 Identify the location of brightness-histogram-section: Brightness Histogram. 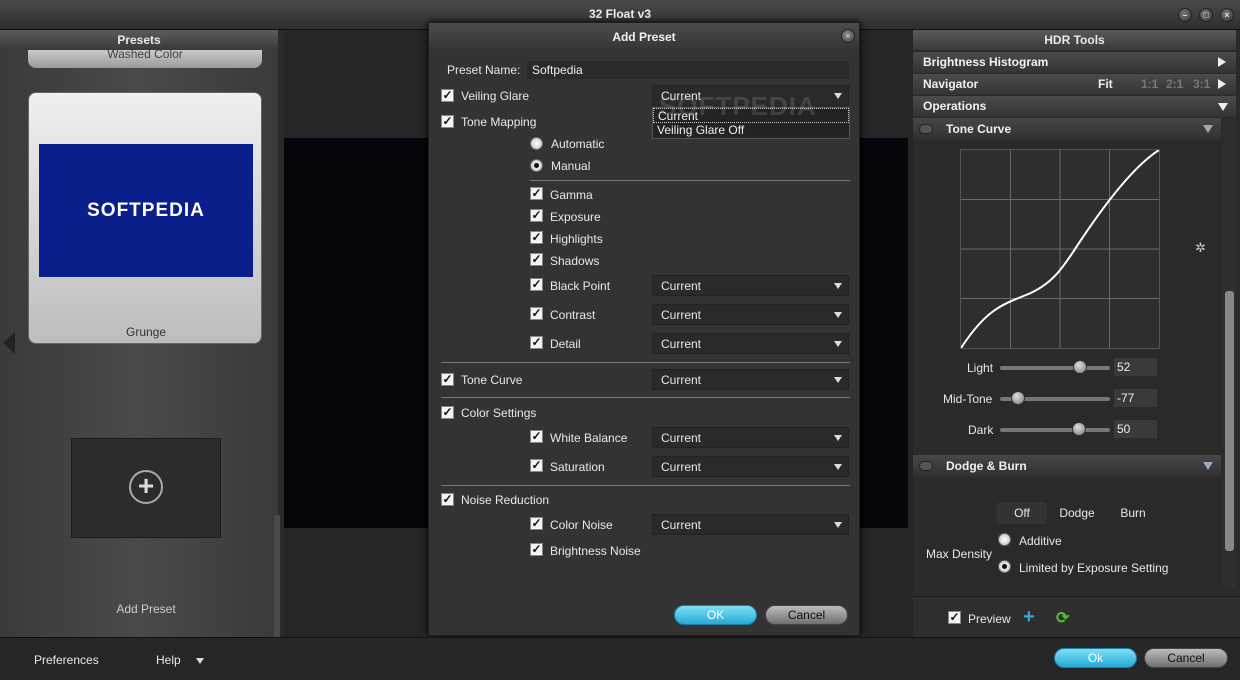
(1074, 62).